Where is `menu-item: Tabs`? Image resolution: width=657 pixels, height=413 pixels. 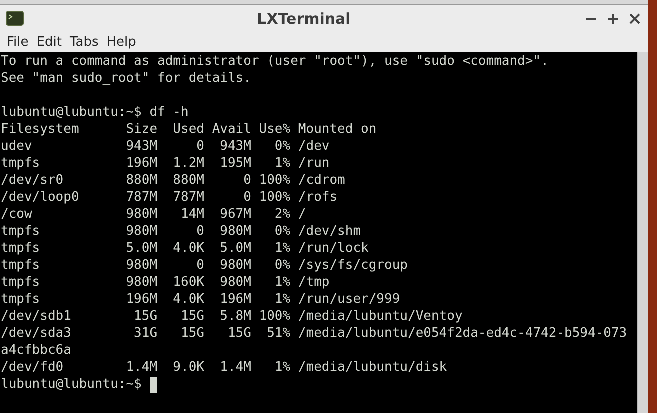
menu-item: Tabs is located at coordinates (84, 42).